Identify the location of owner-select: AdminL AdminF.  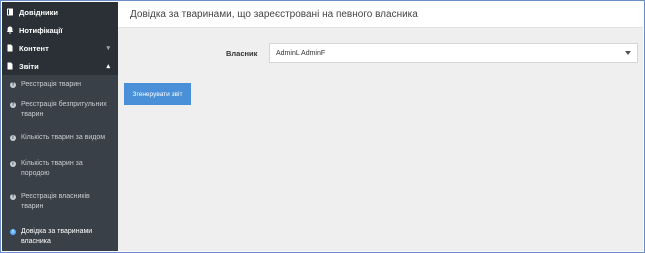
(453, 53).